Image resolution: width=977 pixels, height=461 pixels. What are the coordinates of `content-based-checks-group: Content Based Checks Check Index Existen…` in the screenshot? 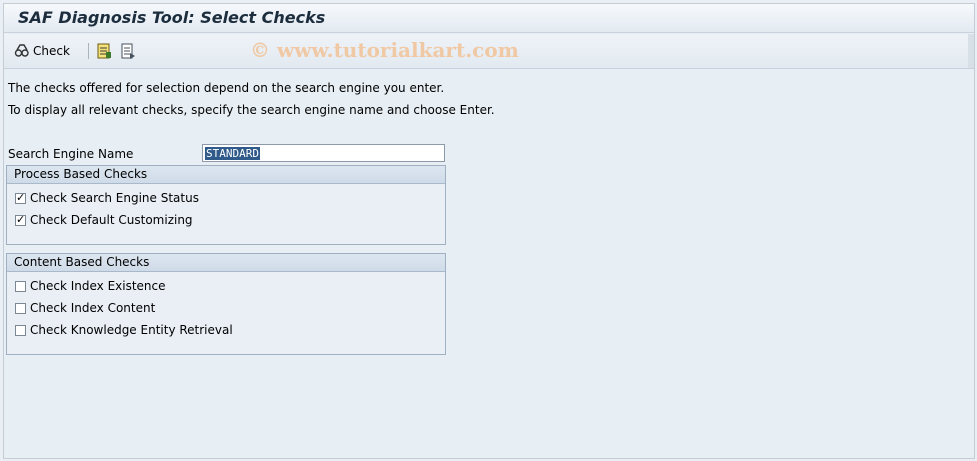 It's located at (226, 304).